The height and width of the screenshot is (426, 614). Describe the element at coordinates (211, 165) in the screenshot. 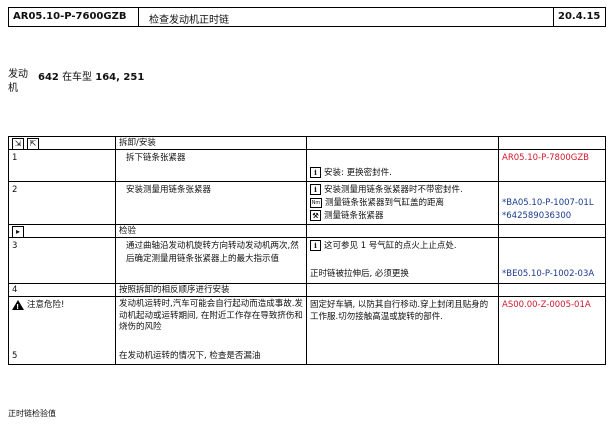

I see `step-text: 拆下链条张紧器` at that location.